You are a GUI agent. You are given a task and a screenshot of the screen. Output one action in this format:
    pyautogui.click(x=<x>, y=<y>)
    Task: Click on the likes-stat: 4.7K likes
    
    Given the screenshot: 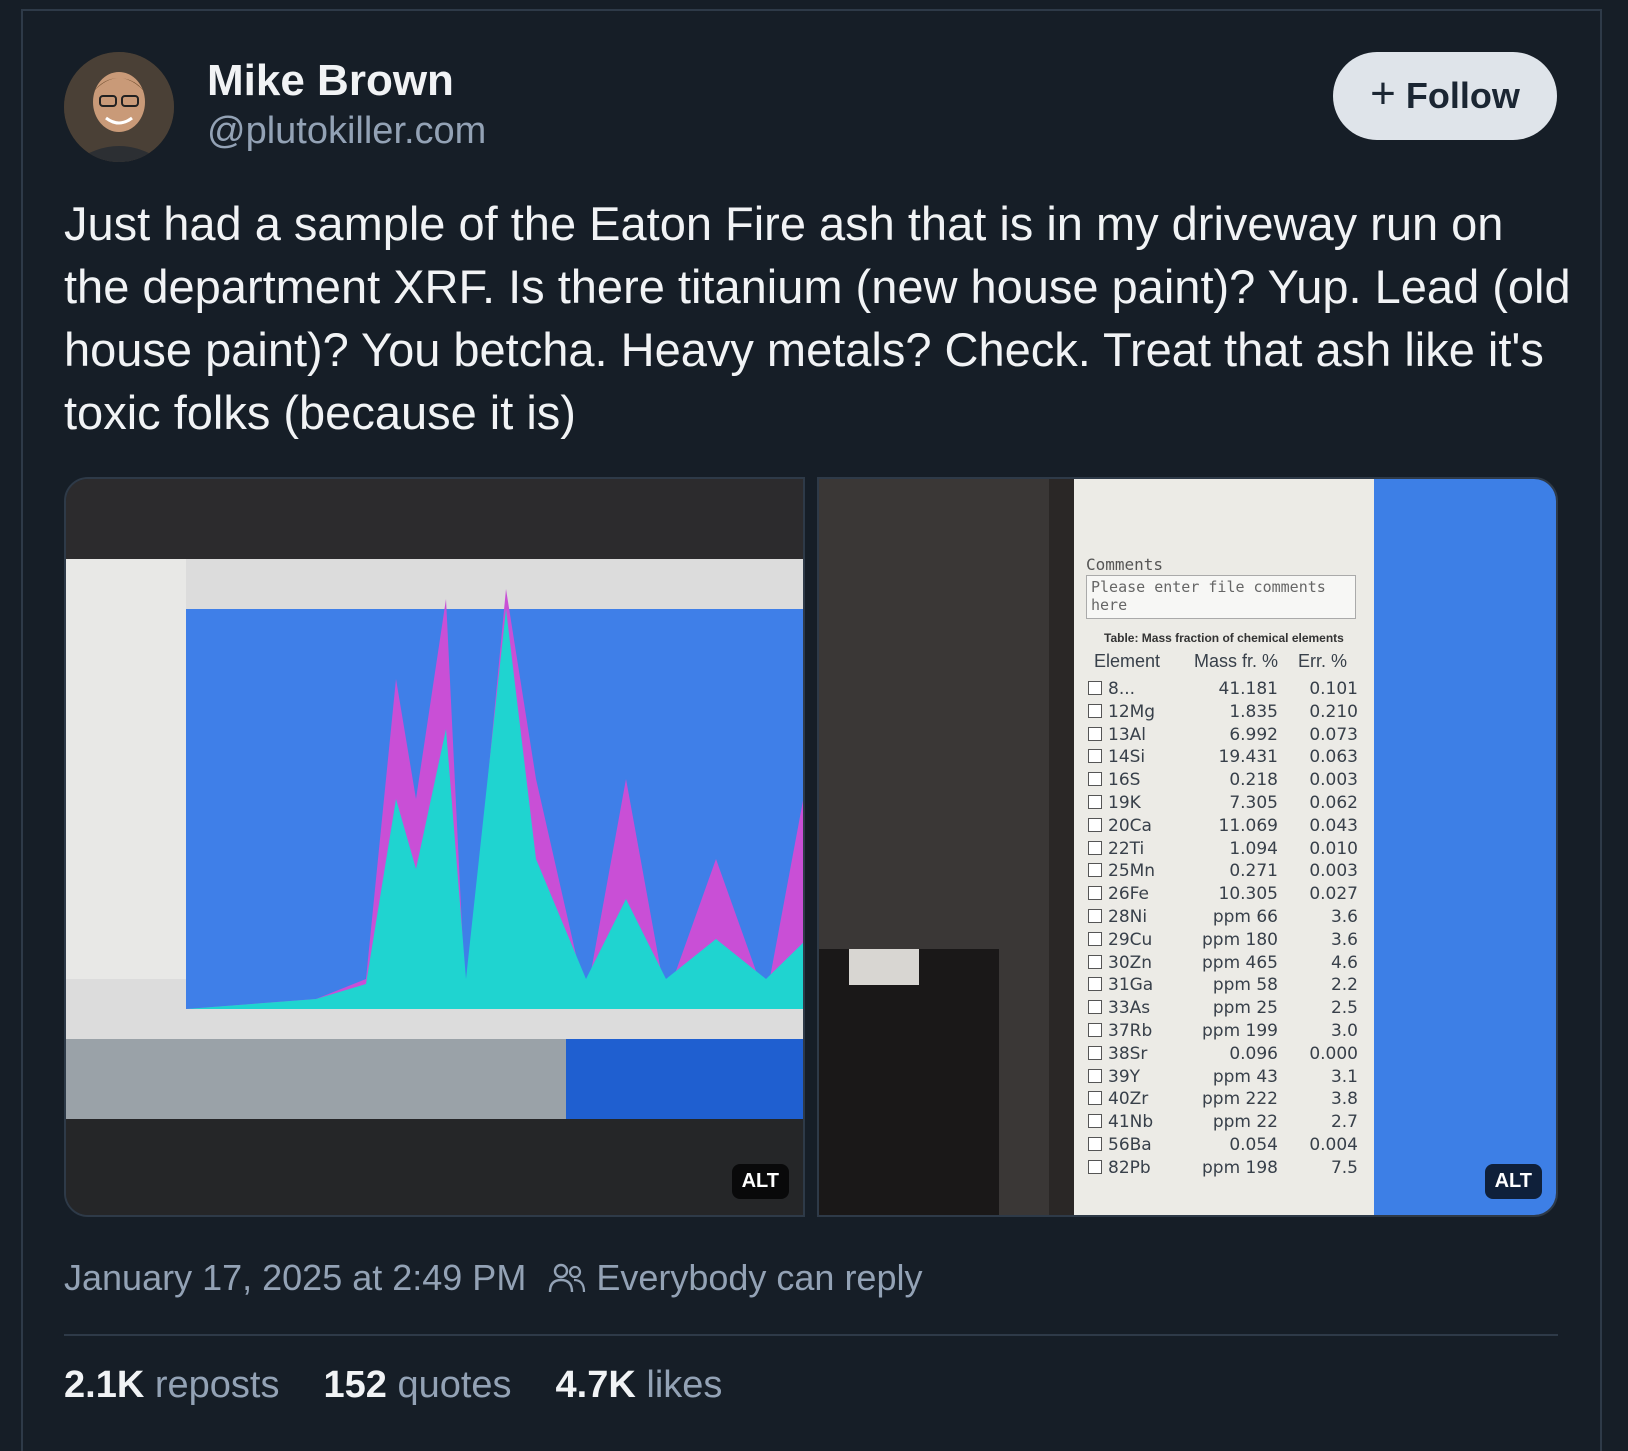 What is the action you would take?
    pyautogui.click(x=639, y=1385)
    